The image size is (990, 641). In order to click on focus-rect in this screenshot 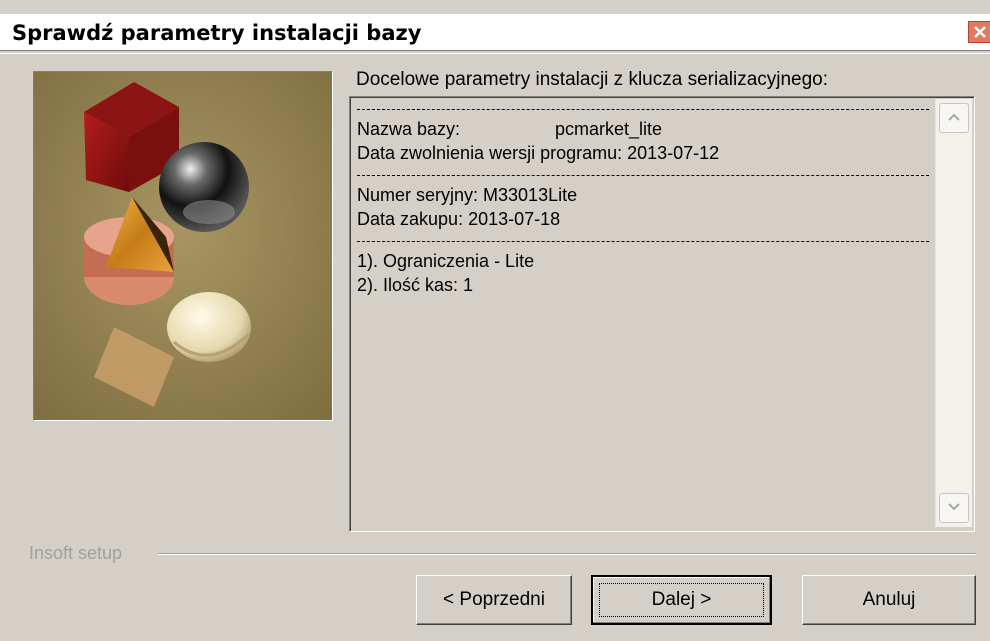, I will do `click(681, 600)`.